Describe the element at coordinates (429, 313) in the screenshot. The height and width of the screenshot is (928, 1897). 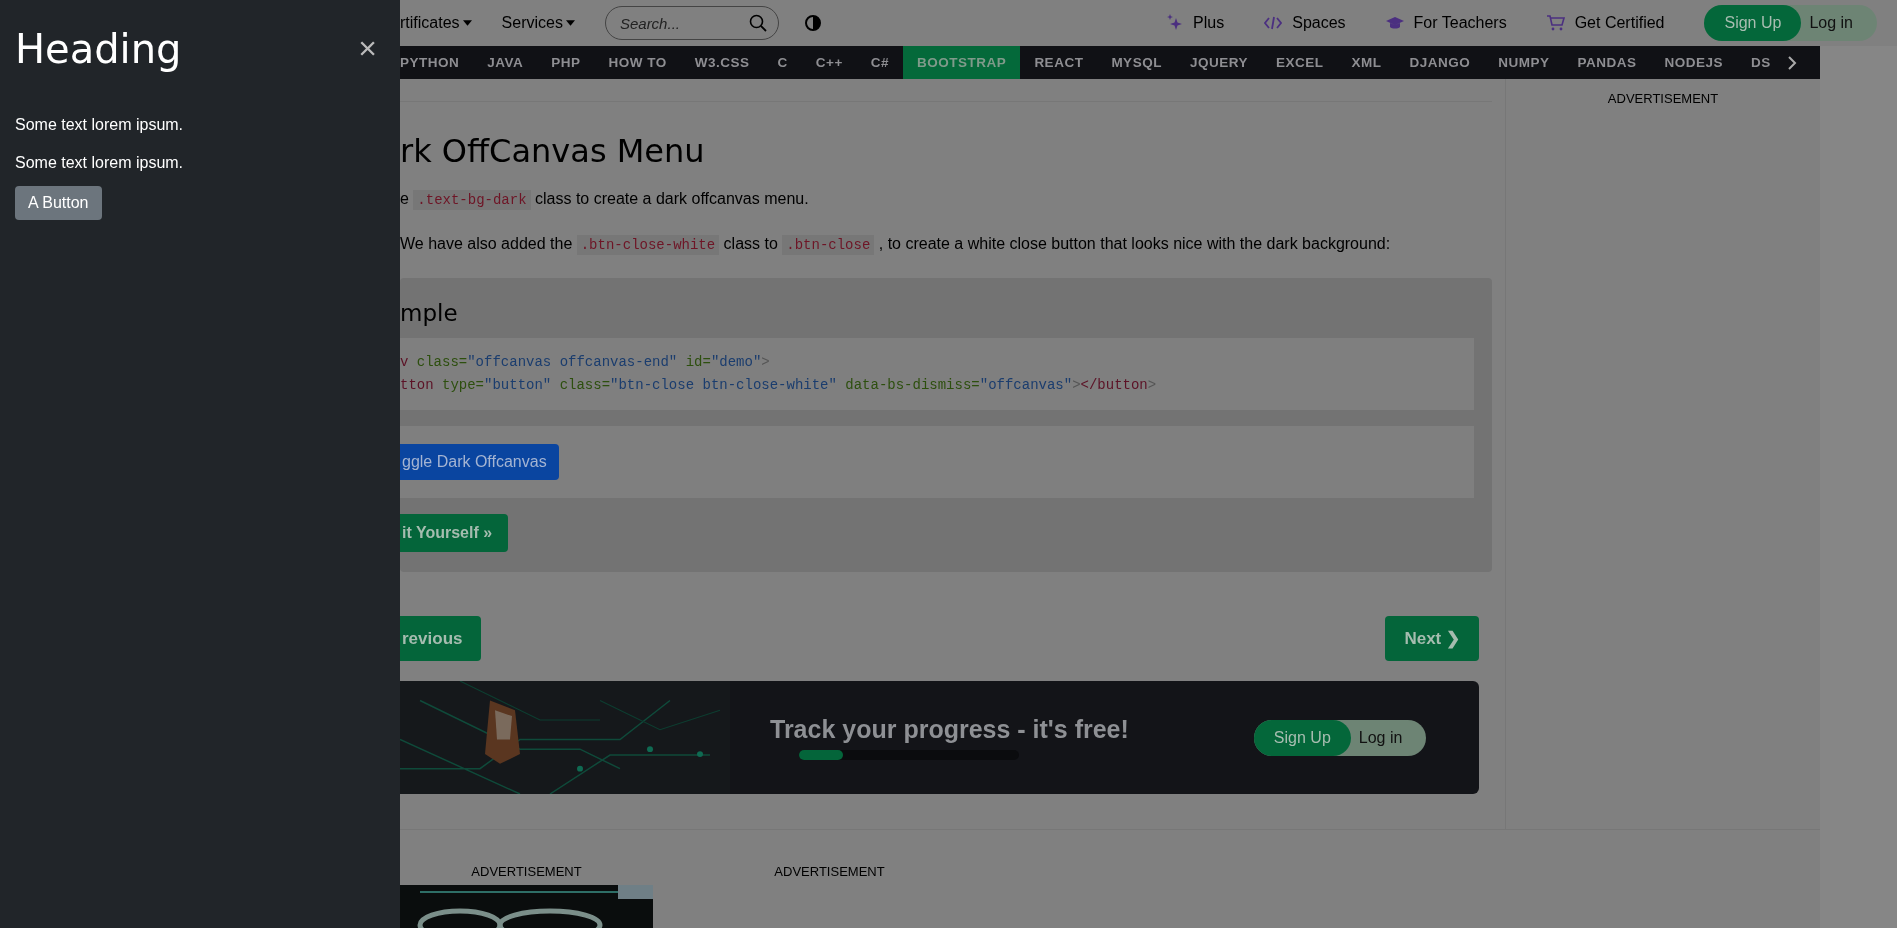
I see `example-heading: mple` at that location.